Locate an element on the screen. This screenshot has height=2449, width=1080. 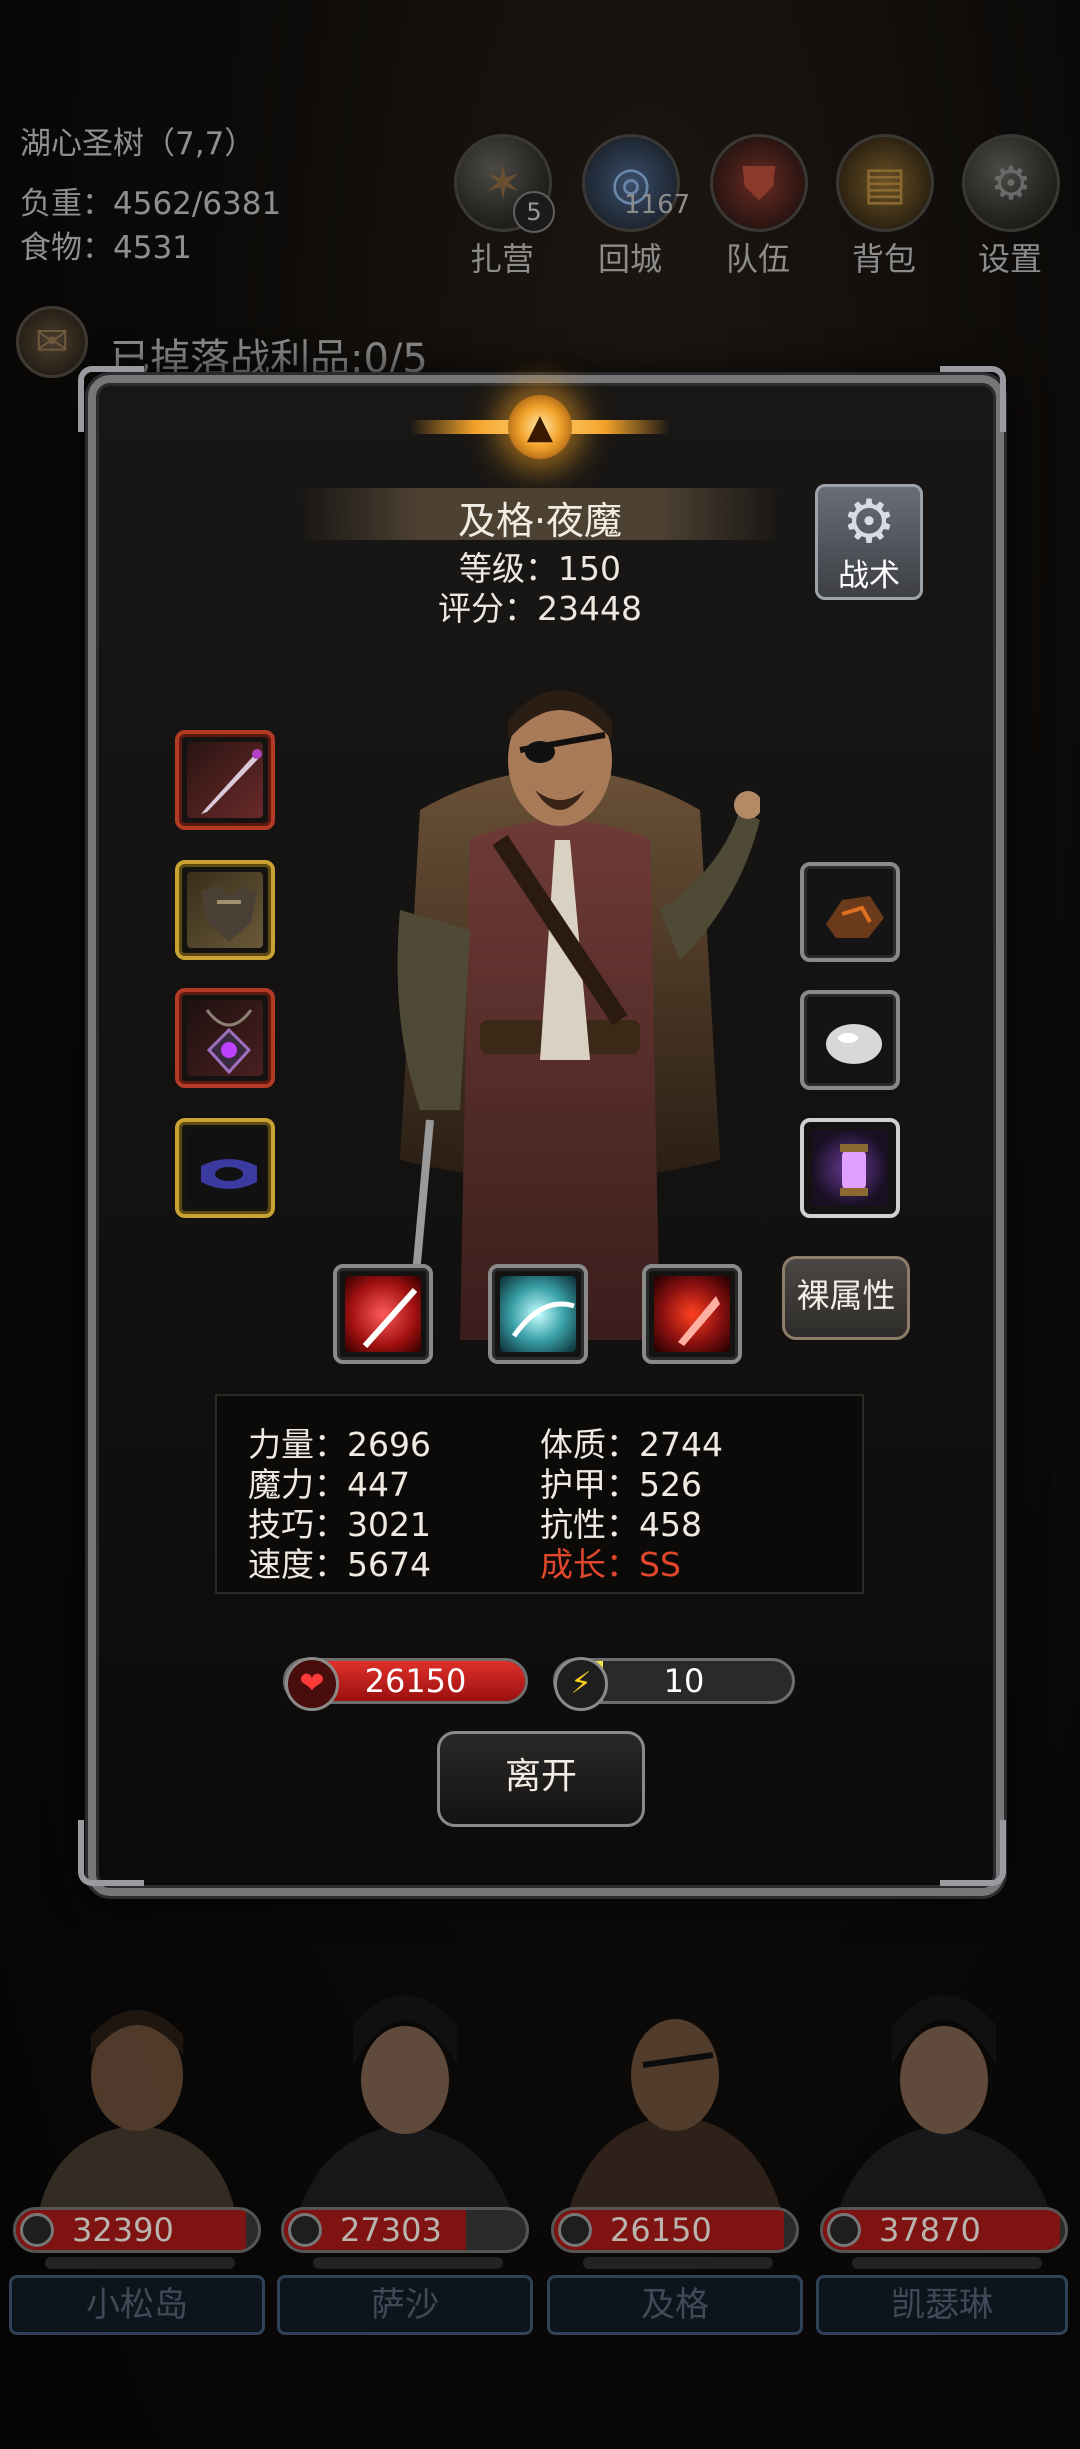
party-name: 小松岛 is located at coordinates (137, 2305).